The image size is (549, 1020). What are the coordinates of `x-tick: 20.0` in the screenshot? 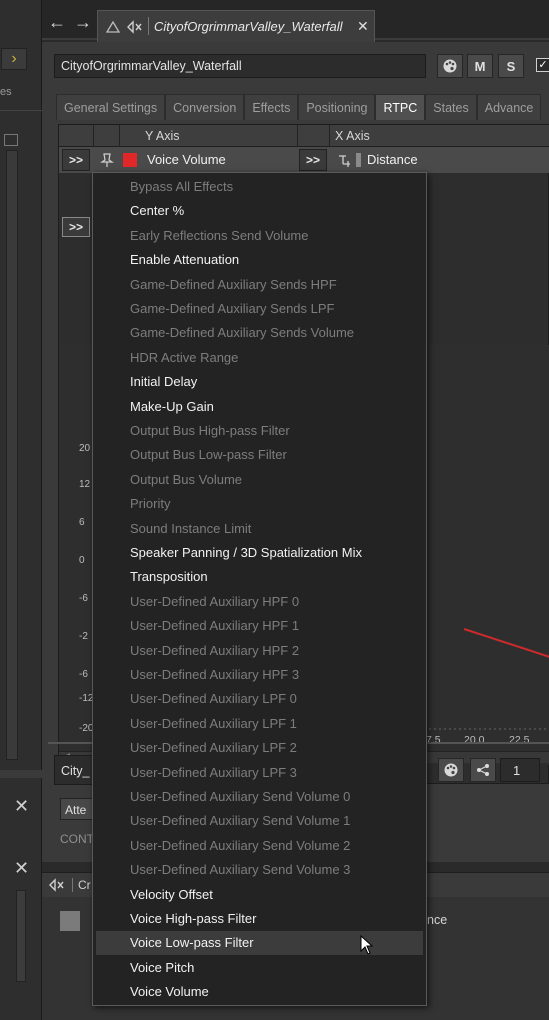 It's located at (474, 740).